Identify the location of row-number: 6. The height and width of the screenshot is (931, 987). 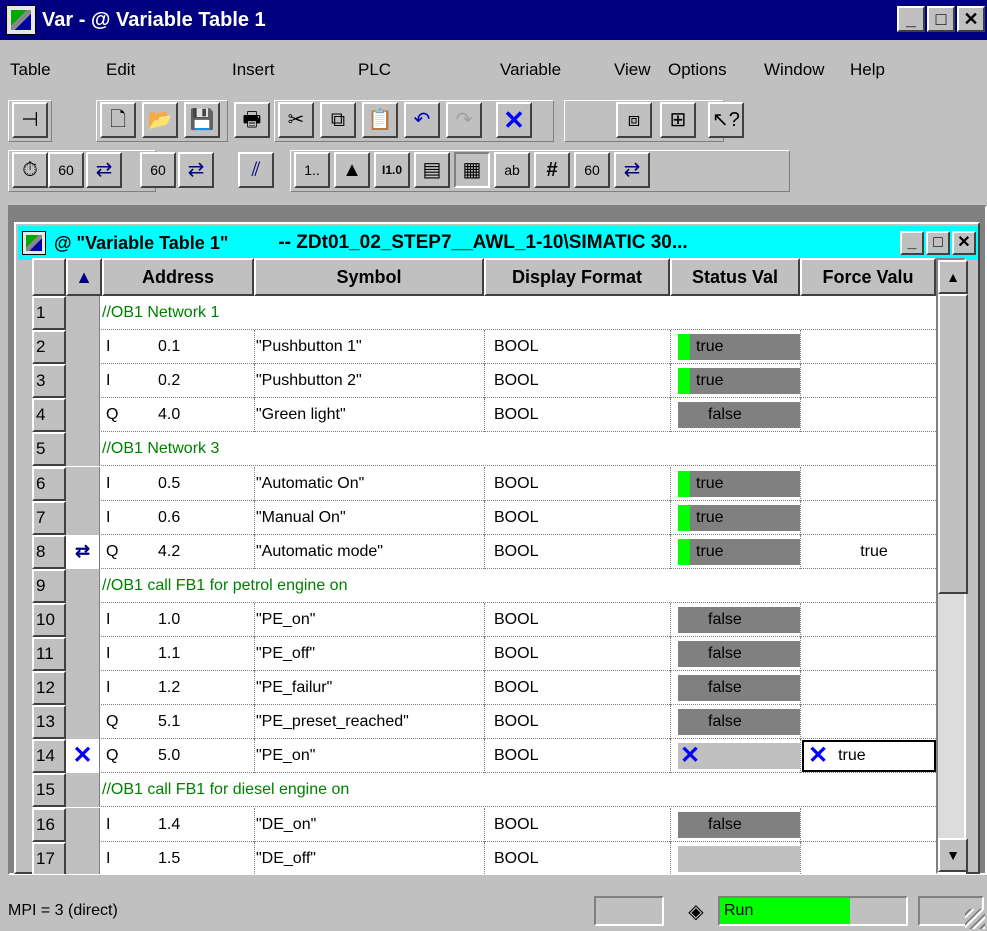
(49, 483).